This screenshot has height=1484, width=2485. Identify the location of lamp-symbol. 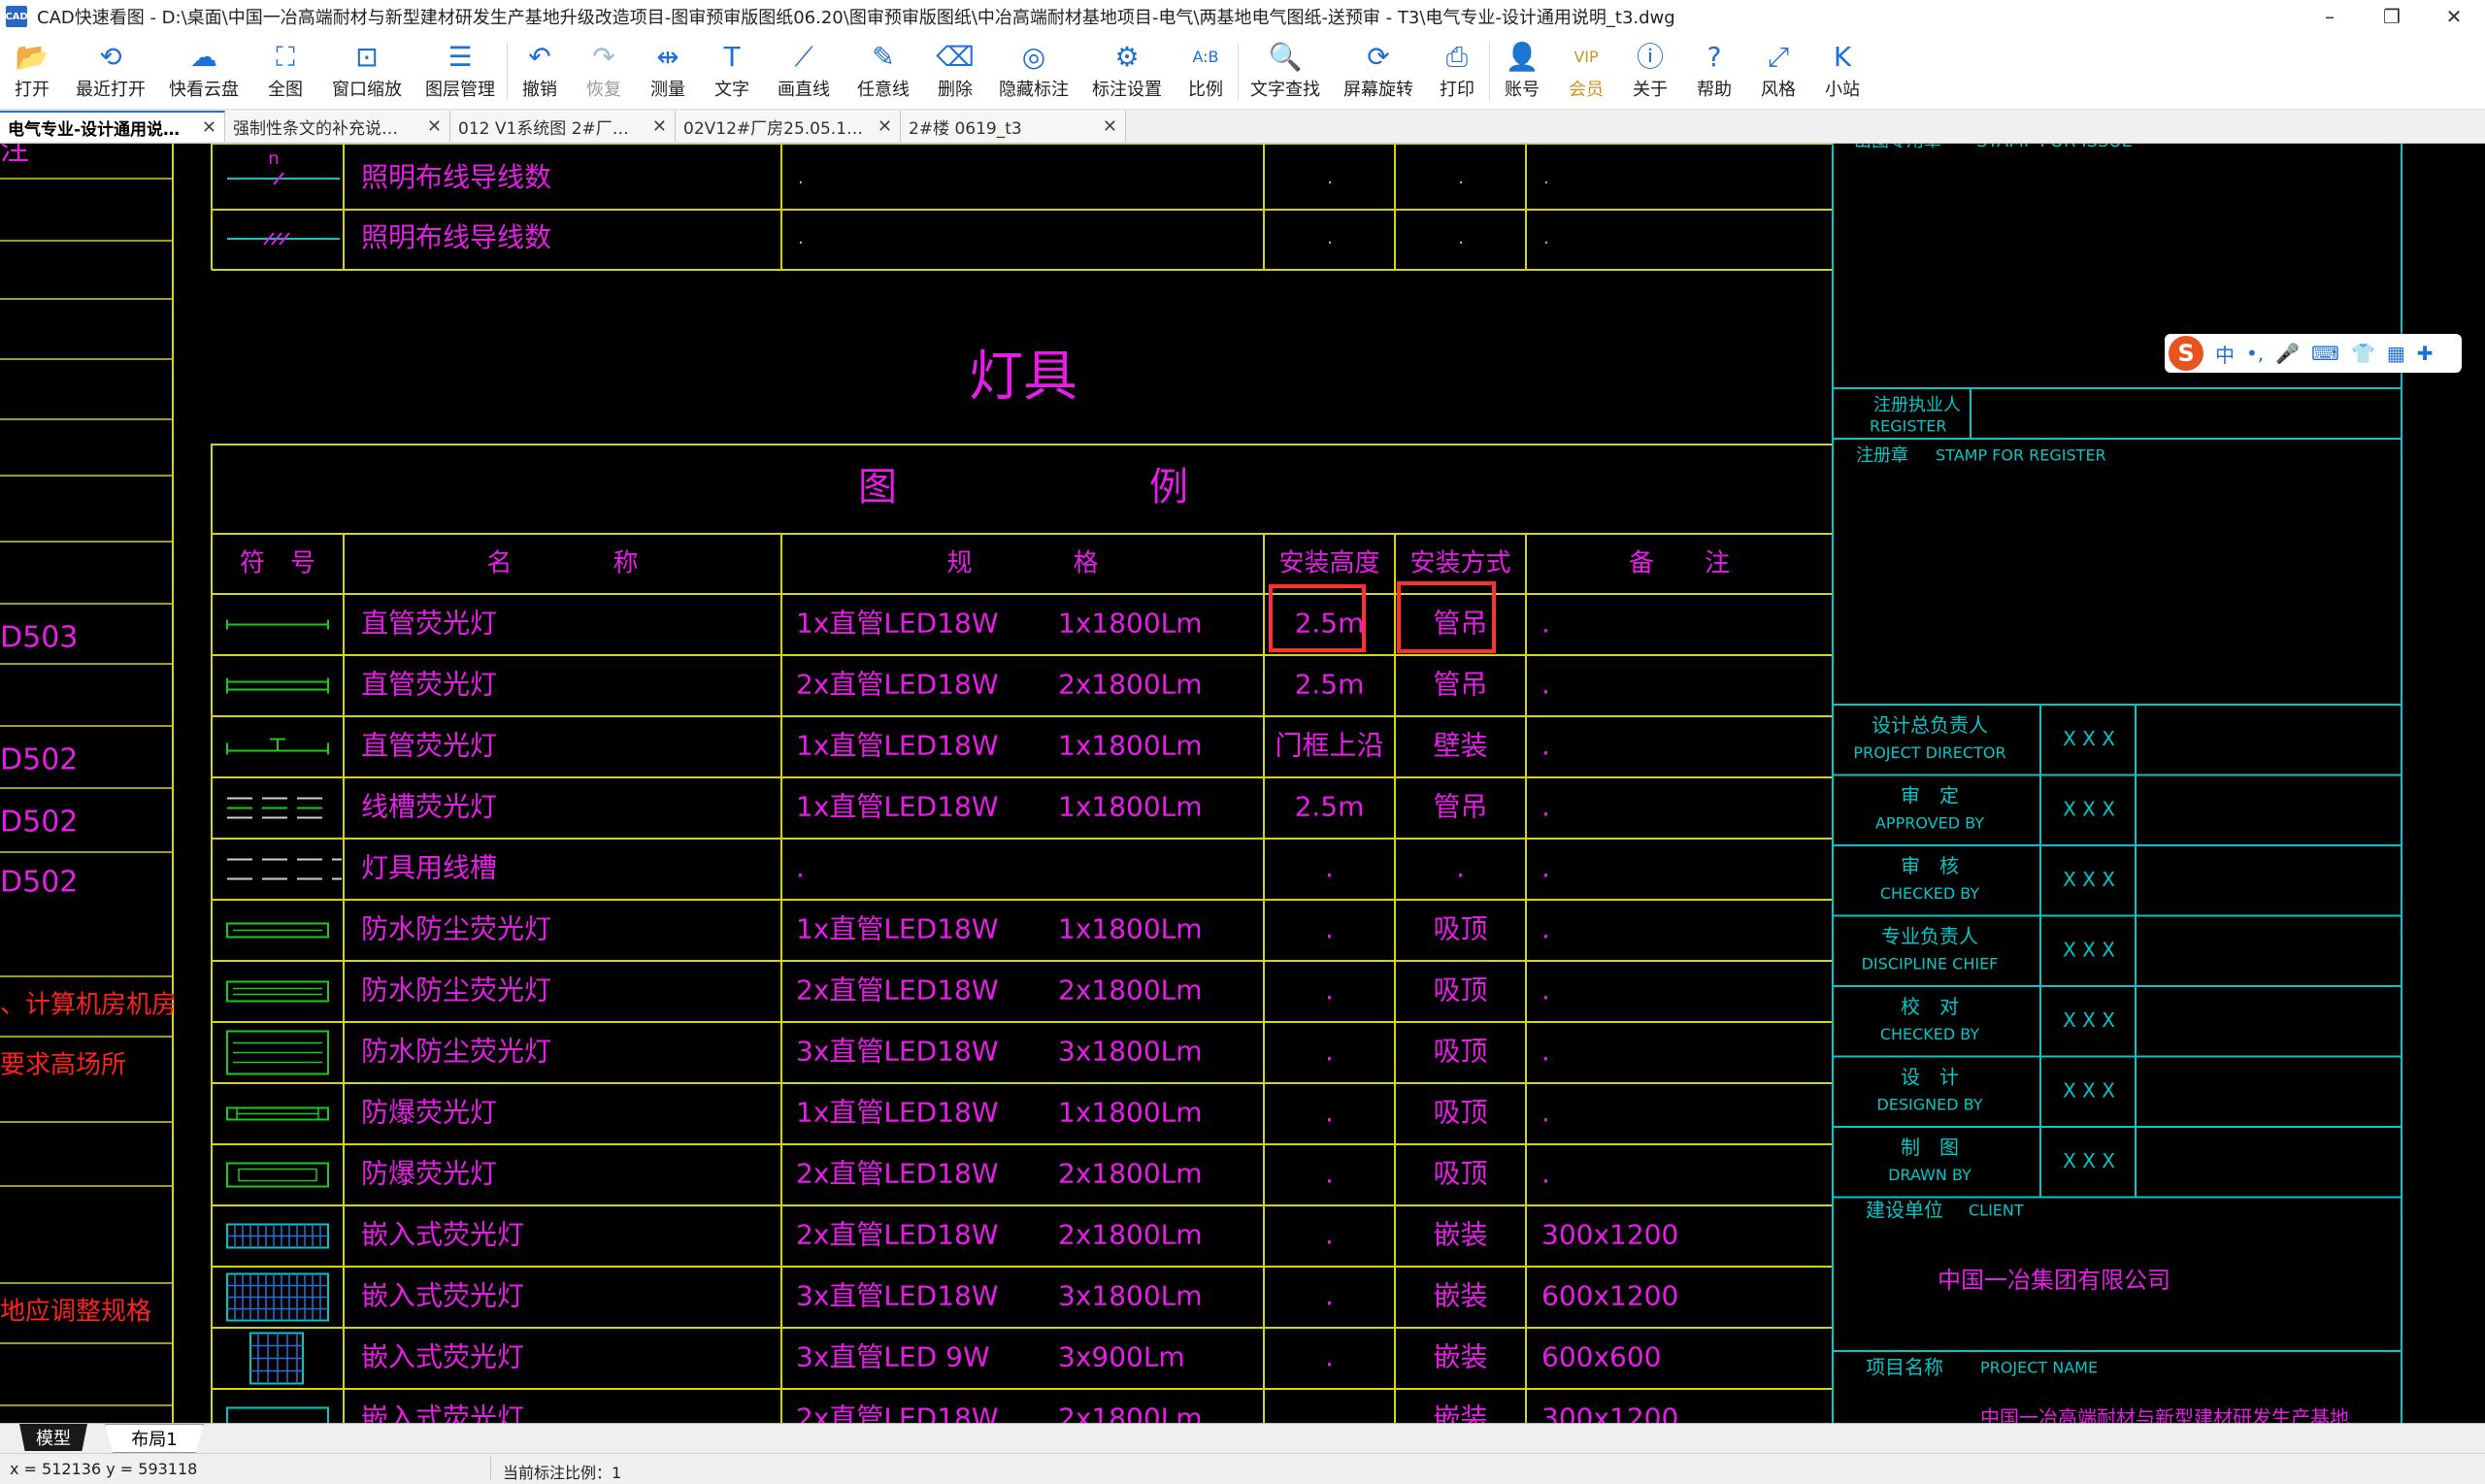
(277, 991).